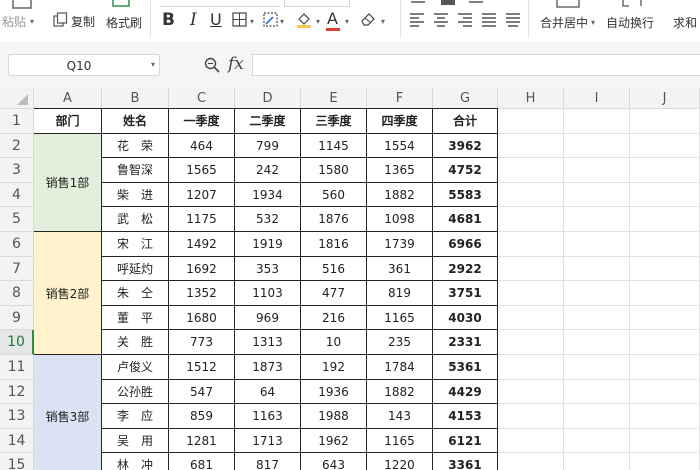  I want to click on row-header-15: 15, so click(17, 461).